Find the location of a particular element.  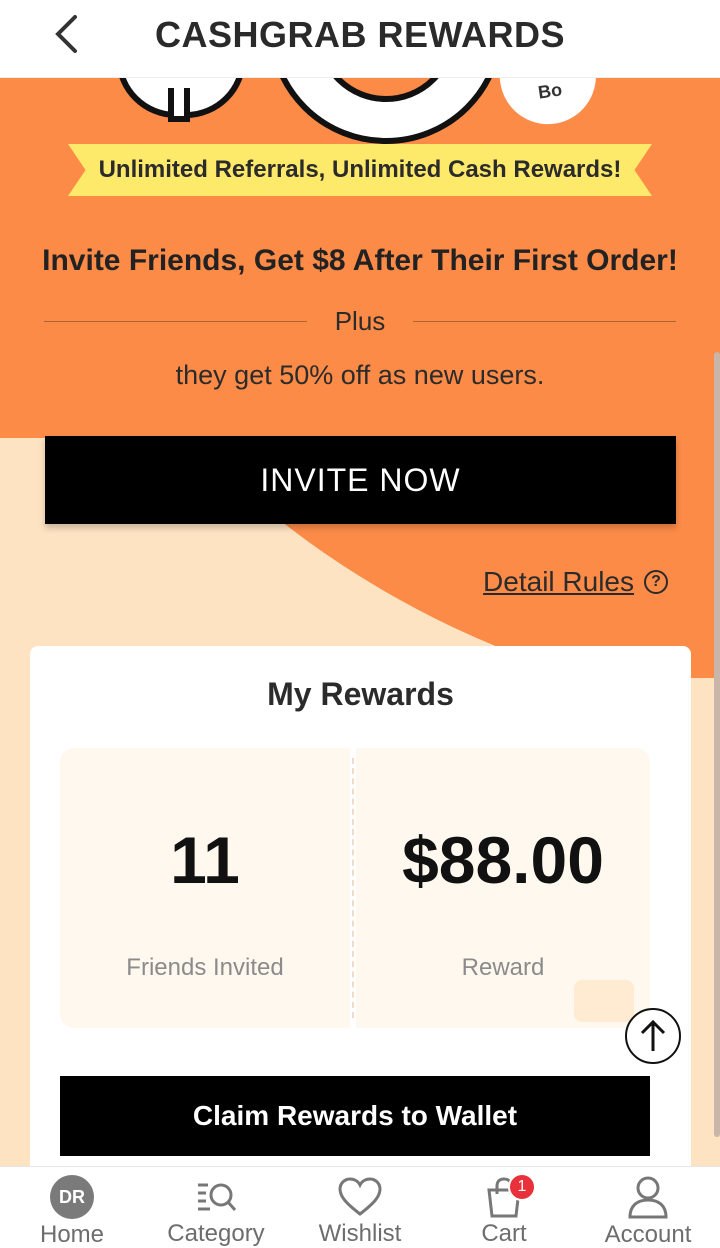

arrow-up-icon is located at coordinates (653, 1035).